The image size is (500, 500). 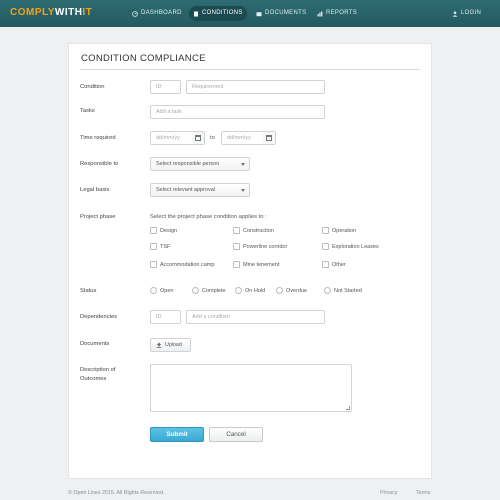 What do you see at coordinates (259, 13) in the screenshot?
I see `folder-icon` at bounding box center [259, 13].